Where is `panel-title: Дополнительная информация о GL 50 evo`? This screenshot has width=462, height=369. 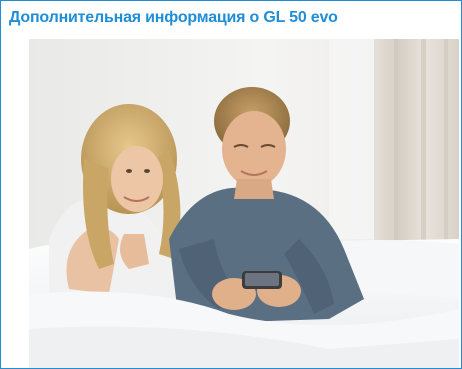
panel-title: Дополнительная информация о GL 50 evo is located at coordinates (173, 17).